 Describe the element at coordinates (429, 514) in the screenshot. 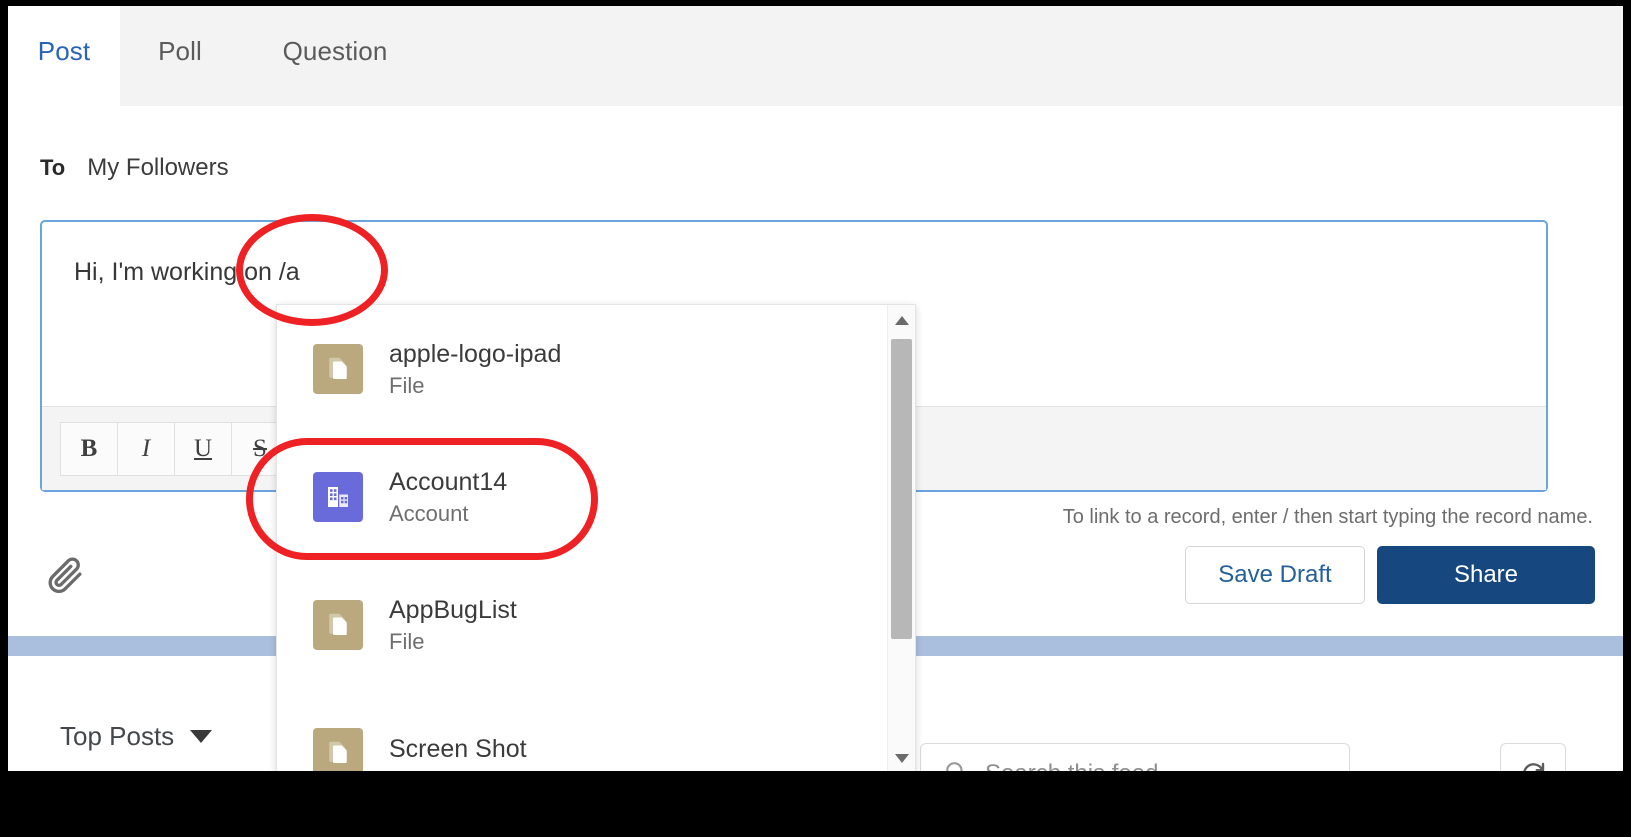

I see `list-item-subtitle: Account` at that location.